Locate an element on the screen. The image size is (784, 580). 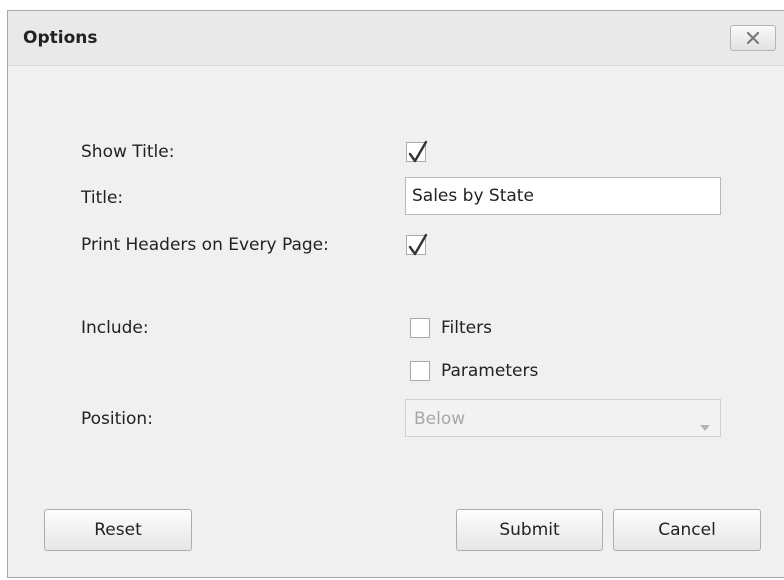
title-input is located at coordinates (563, 196).